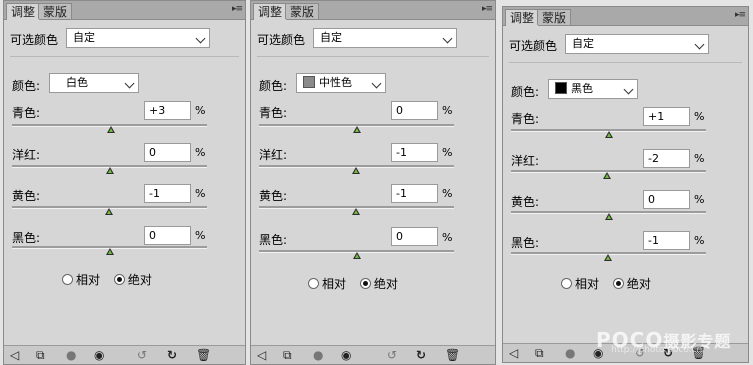 This screenshot has height=365, width=753. Describe the element at coordinates (94, 83) in the screenshot. I see `color-dropdown: 白色` at that location.